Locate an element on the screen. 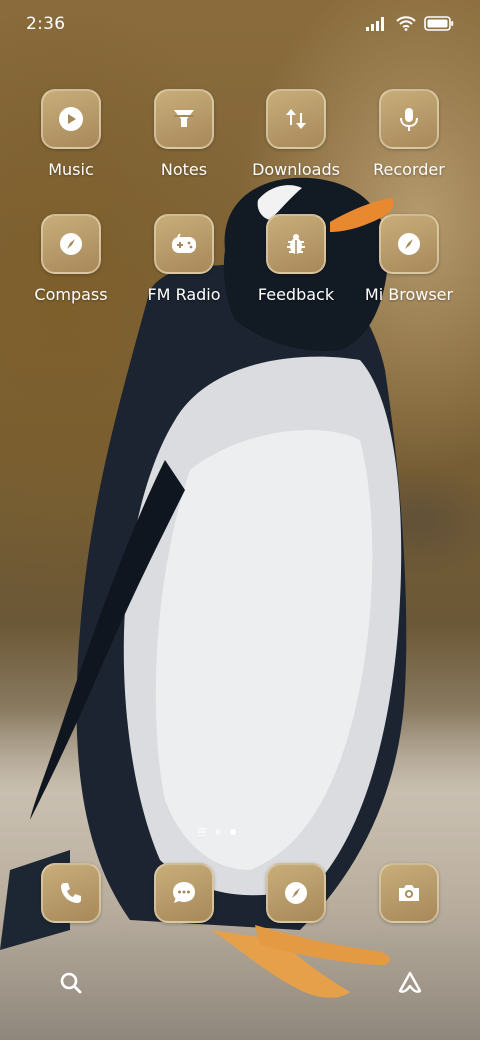 The height and width of the screenshot is (1040, 480). microphone-icon is located at coordinates (409, 119).